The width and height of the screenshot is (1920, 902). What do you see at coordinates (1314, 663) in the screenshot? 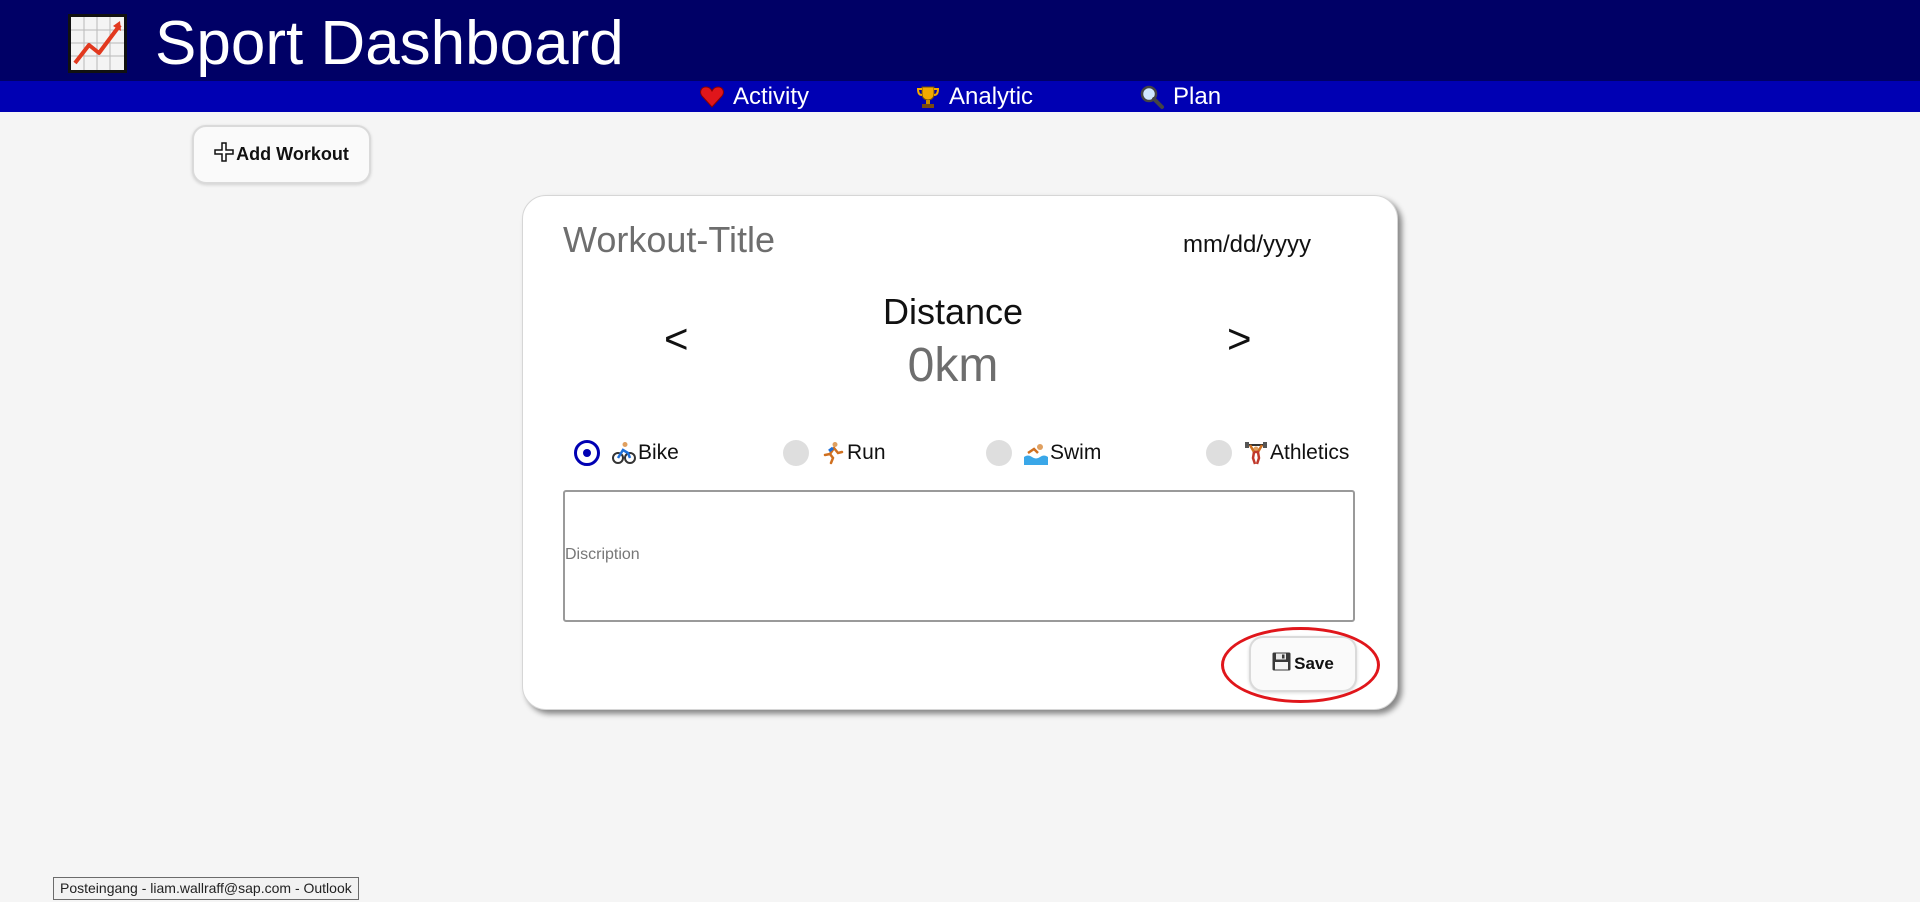
I see `save-label: Save` at bounding box center [1314, 663].